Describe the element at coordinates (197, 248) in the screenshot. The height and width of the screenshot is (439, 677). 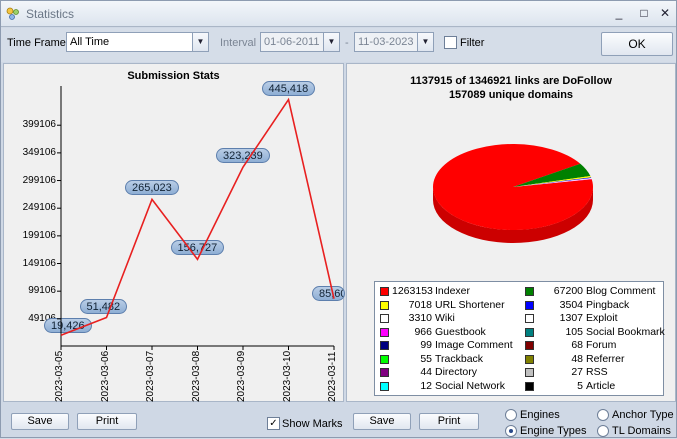
I see `data-label: 156,727` at that location.